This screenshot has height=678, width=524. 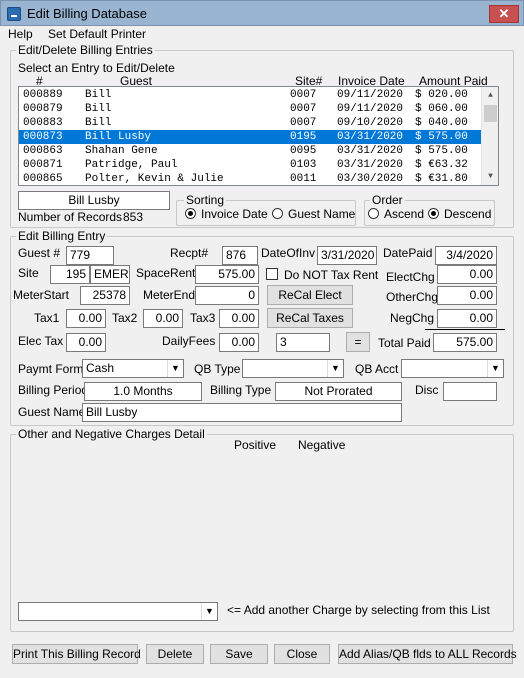 What do you see at coordinates (310, 318) in the screenshot?
I see `recal-taxes-button: ReCal Taxes` at bounding box center [310, 318].